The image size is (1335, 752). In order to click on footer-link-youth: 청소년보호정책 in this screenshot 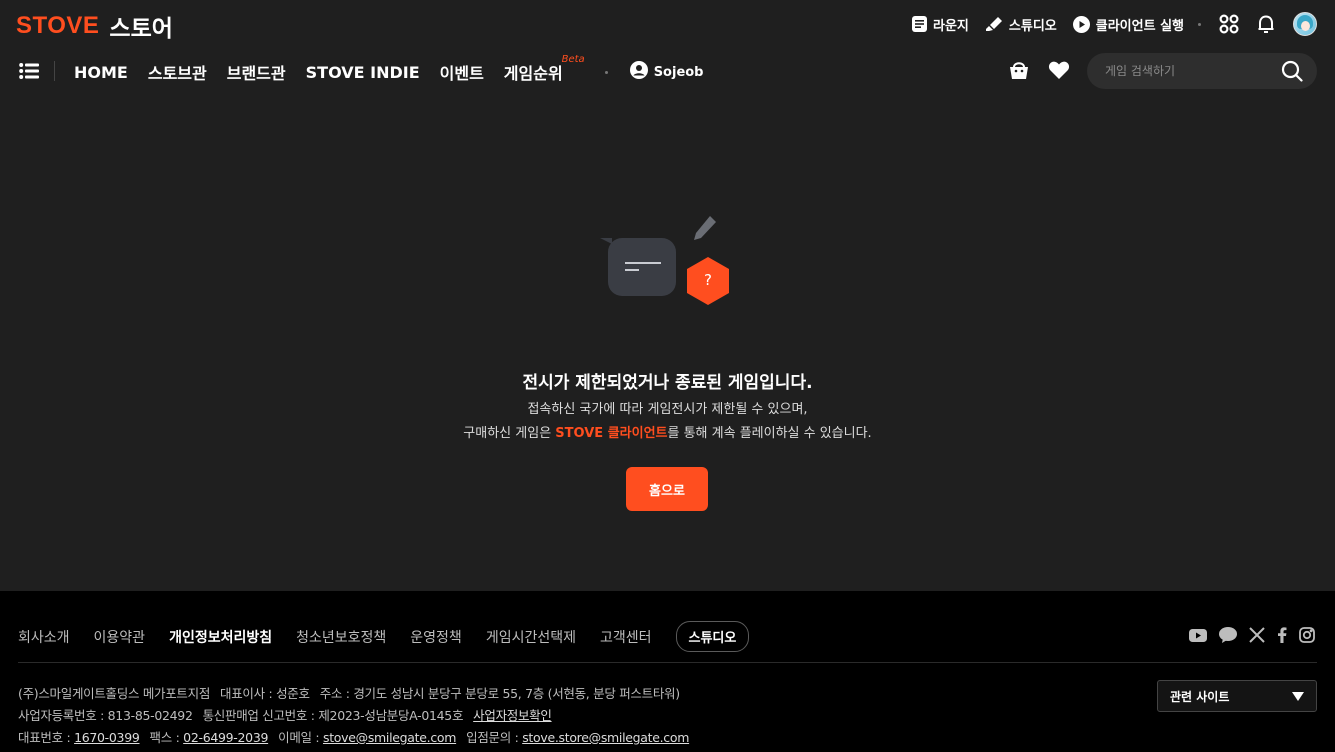, I will do `click(341, 637)`.